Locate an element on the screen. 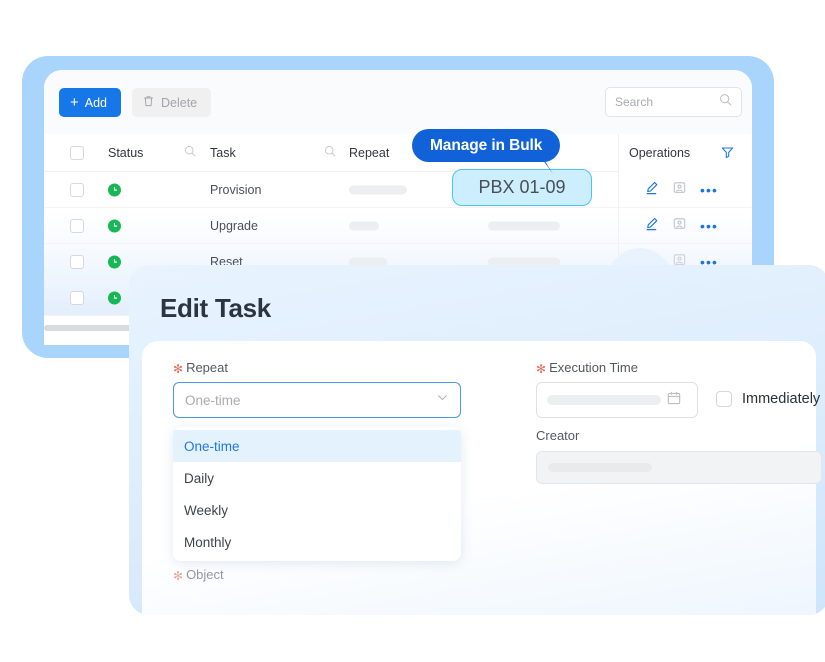 The height and width of the screenshot is (662, 825). add-button: + Add is located at coordinates (90, 102).